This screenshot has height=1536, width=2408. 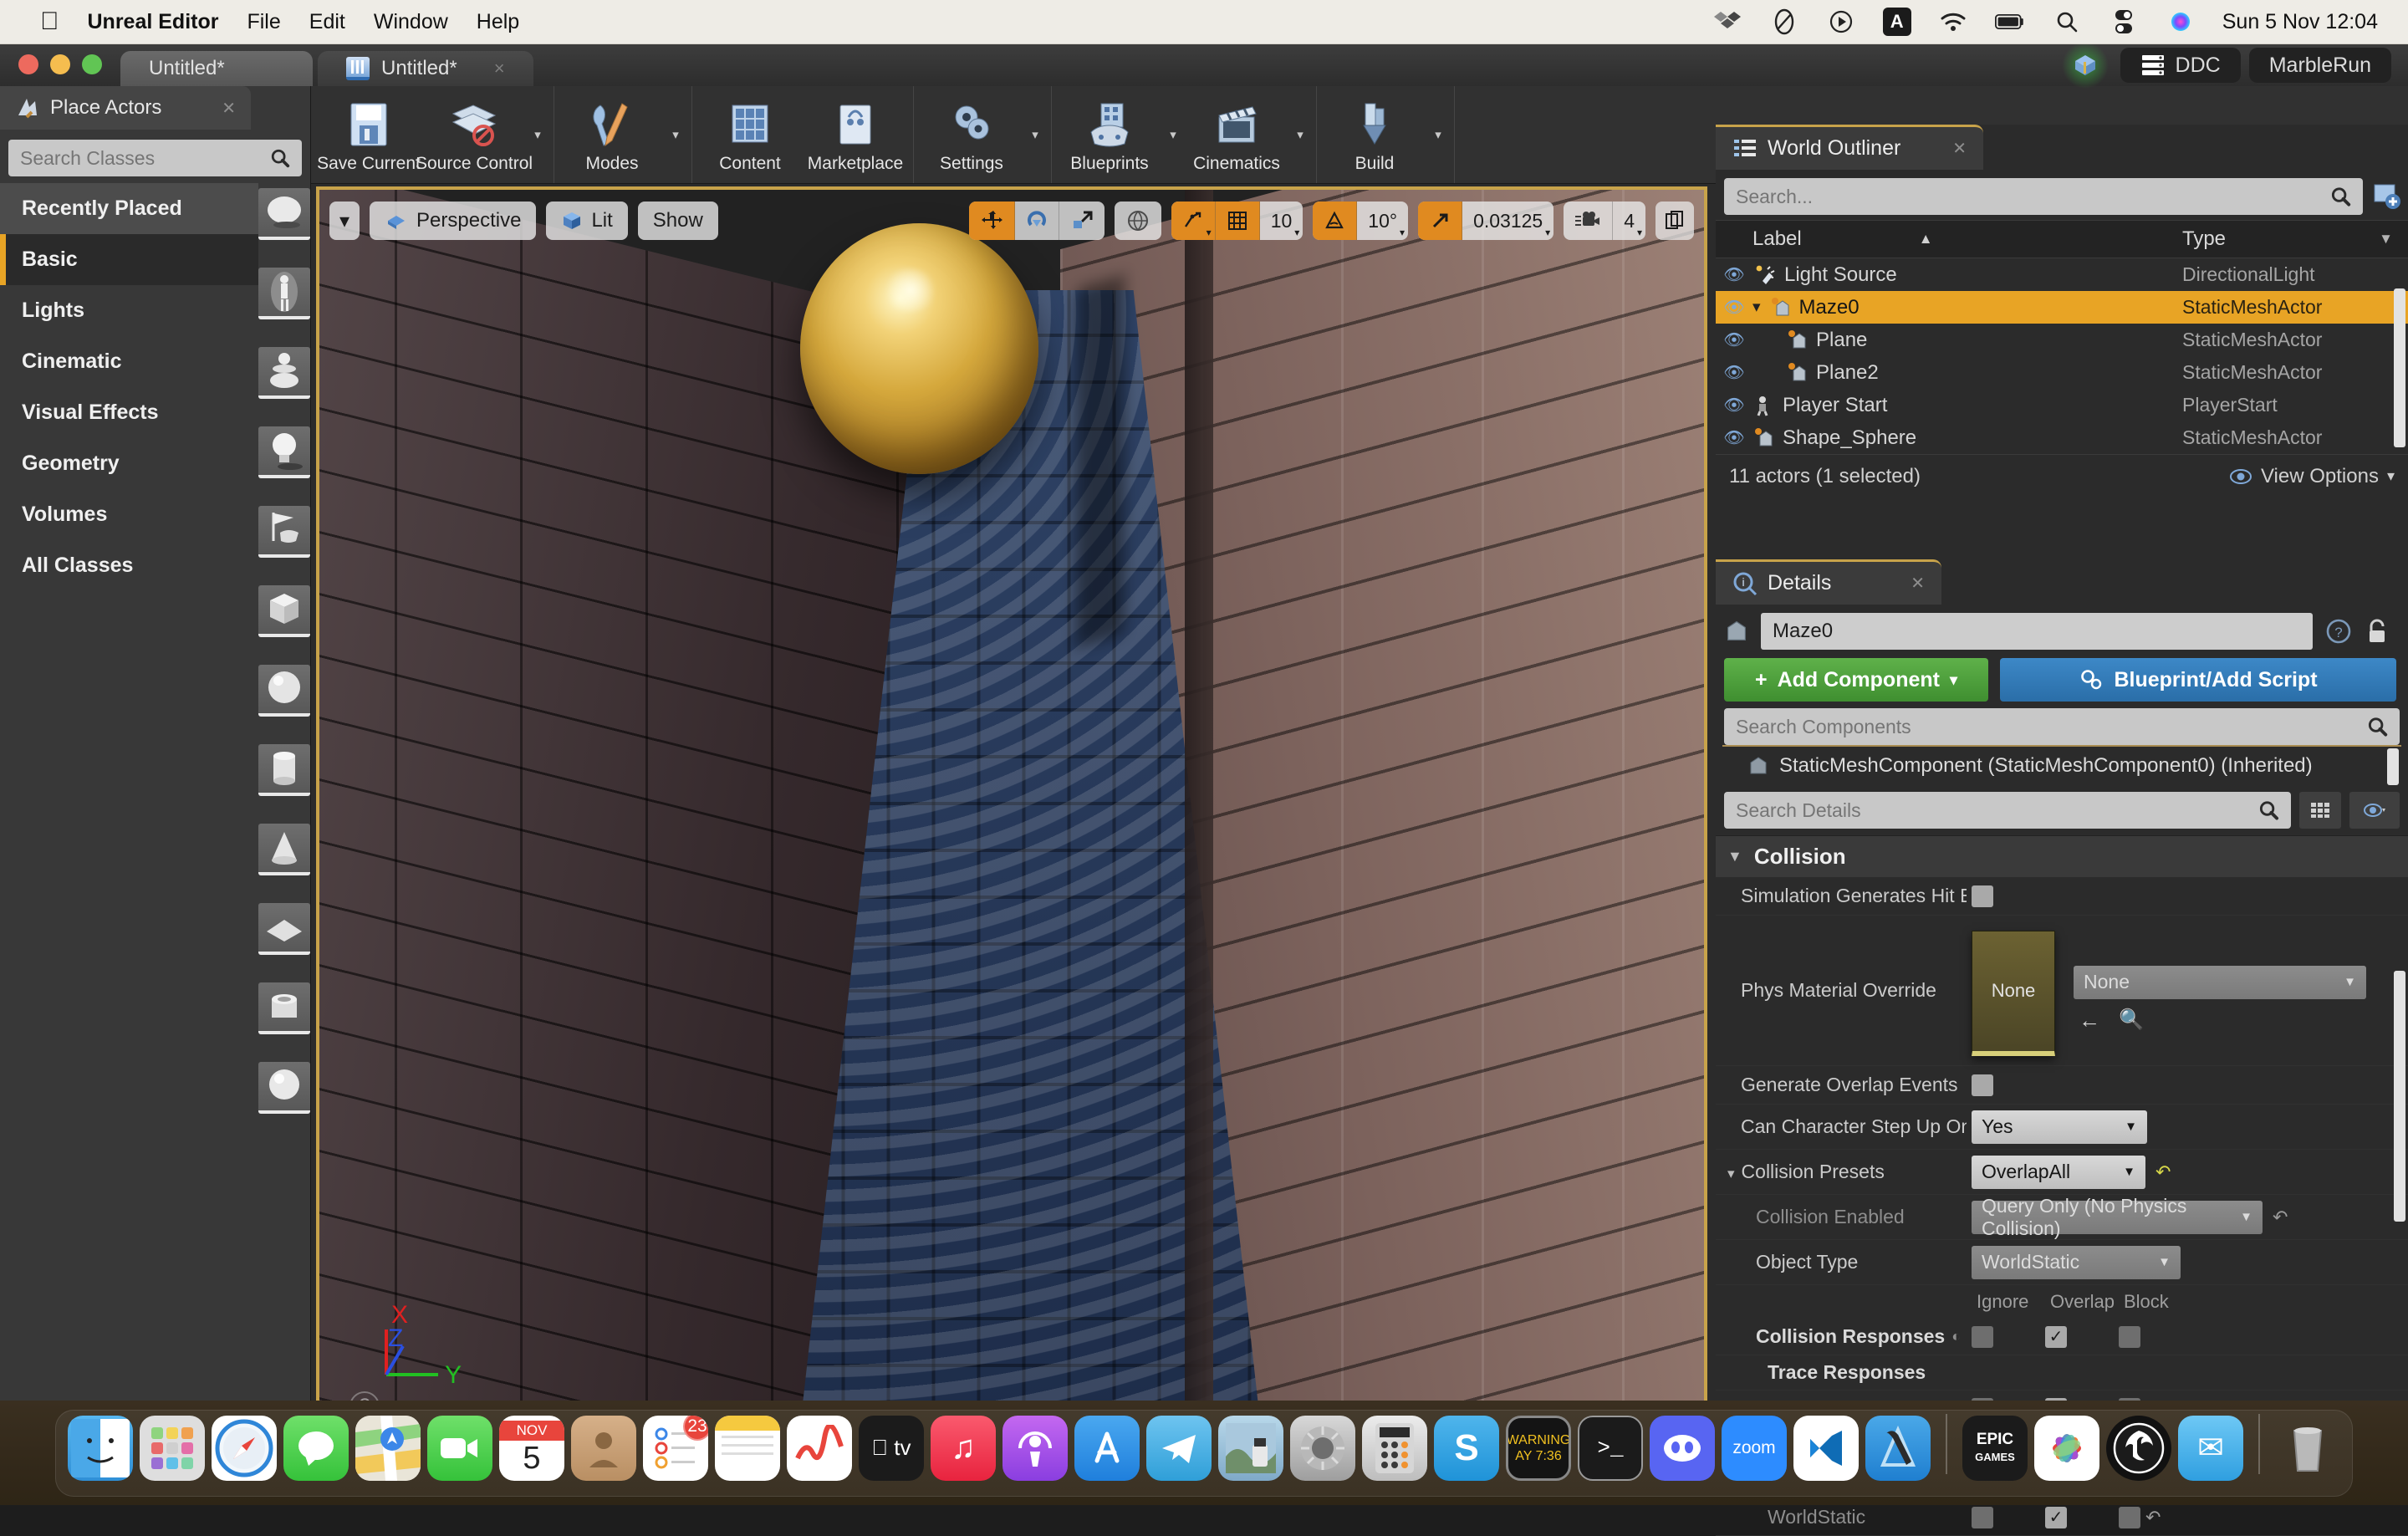 I want to click on help-circle-icon: ?, so click(x=2339, y=631).